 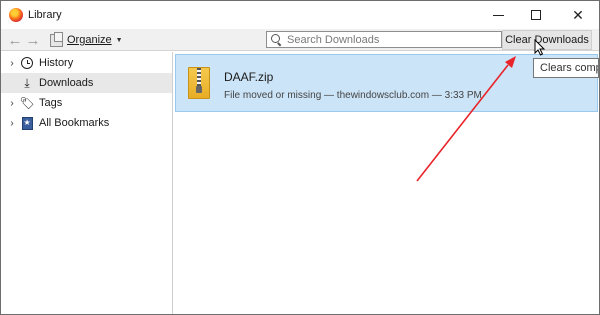 I want to click on forward-arrow-icon: →, so click(x=33, y=40).